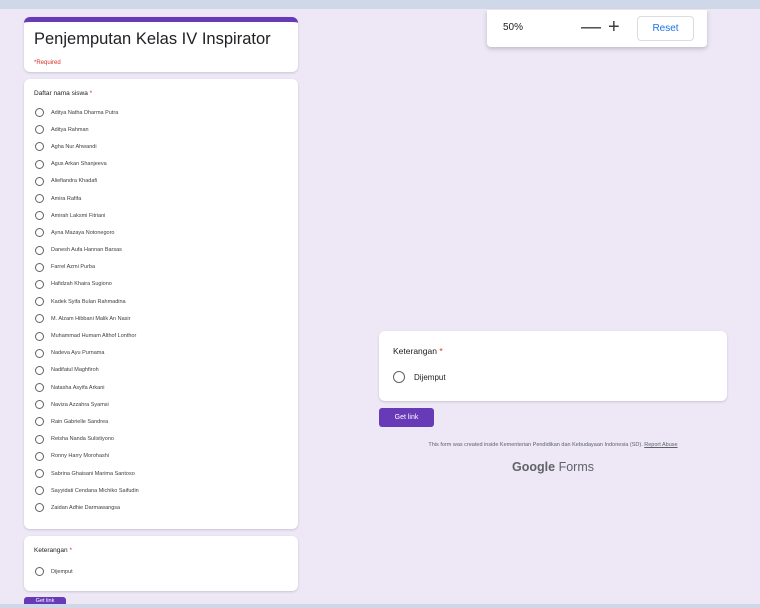 The height and width of the screenshot is (608, 760). What do you see at coordinates (74, 181) in the screenshot?
I see `option-label: Aliefiandra Khadafi` at bounding box center [74, 181].